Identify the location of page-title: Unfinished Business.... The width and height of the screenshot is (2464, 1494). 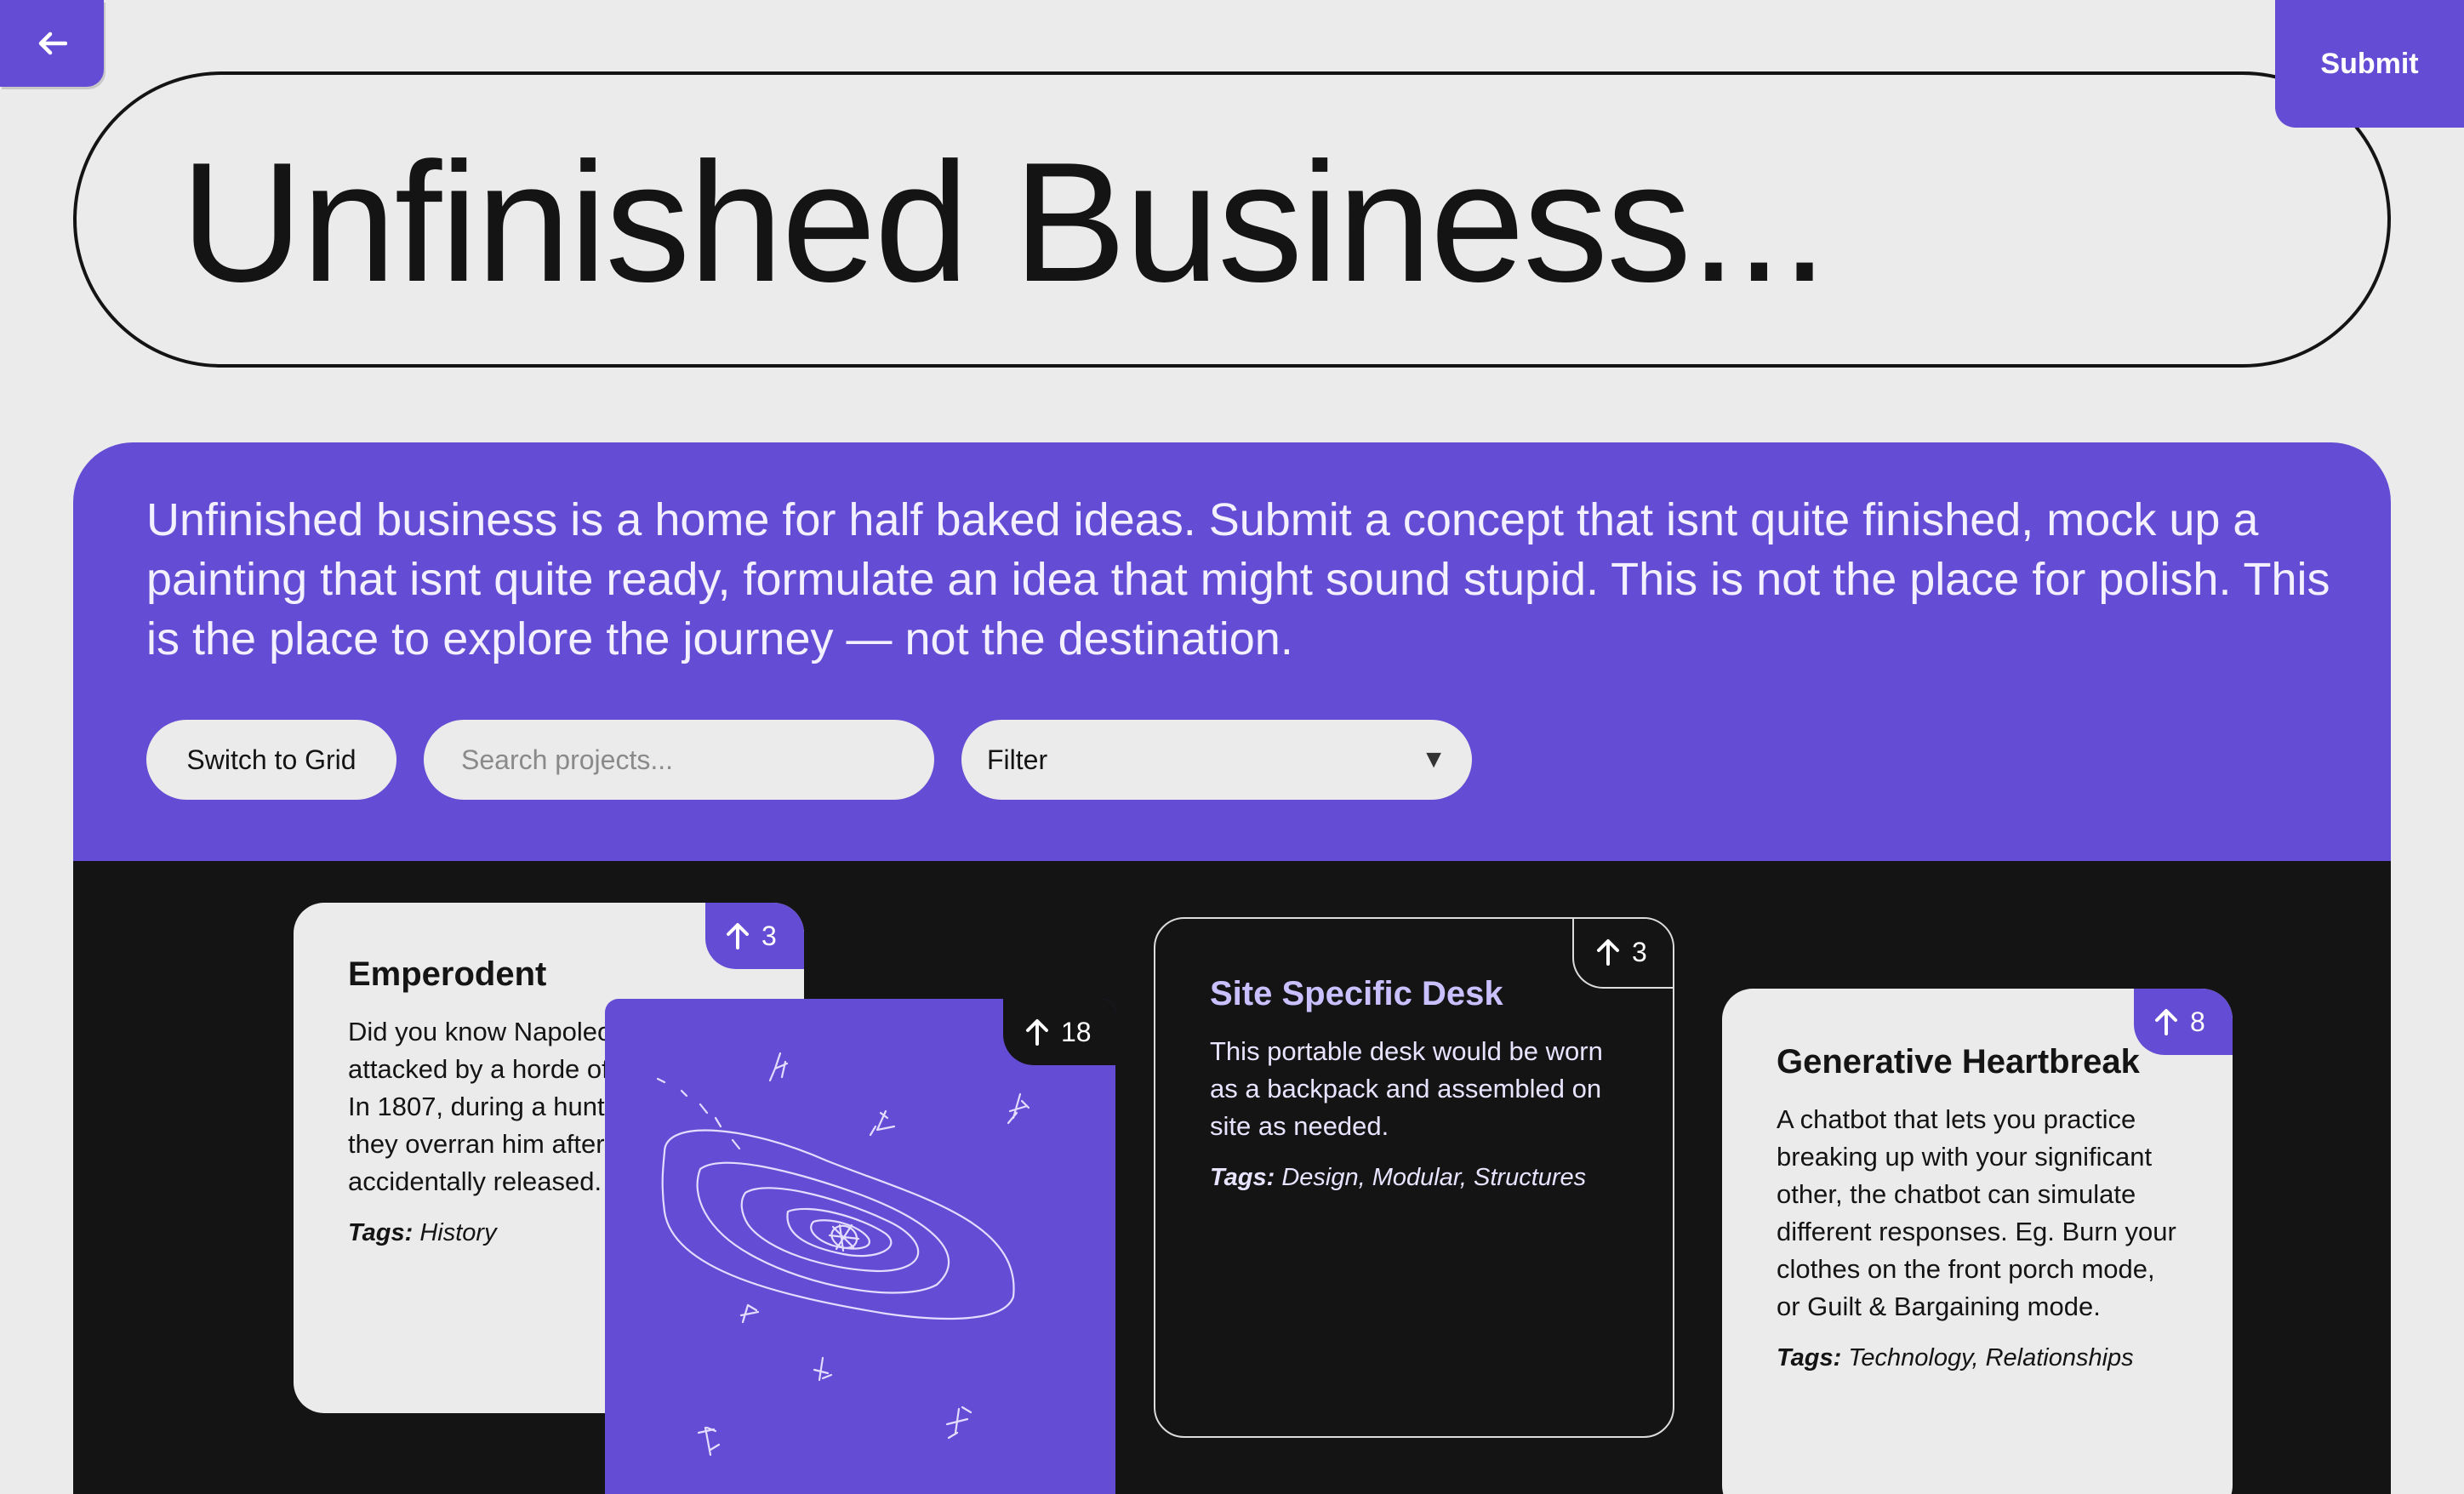
(1004, 222).